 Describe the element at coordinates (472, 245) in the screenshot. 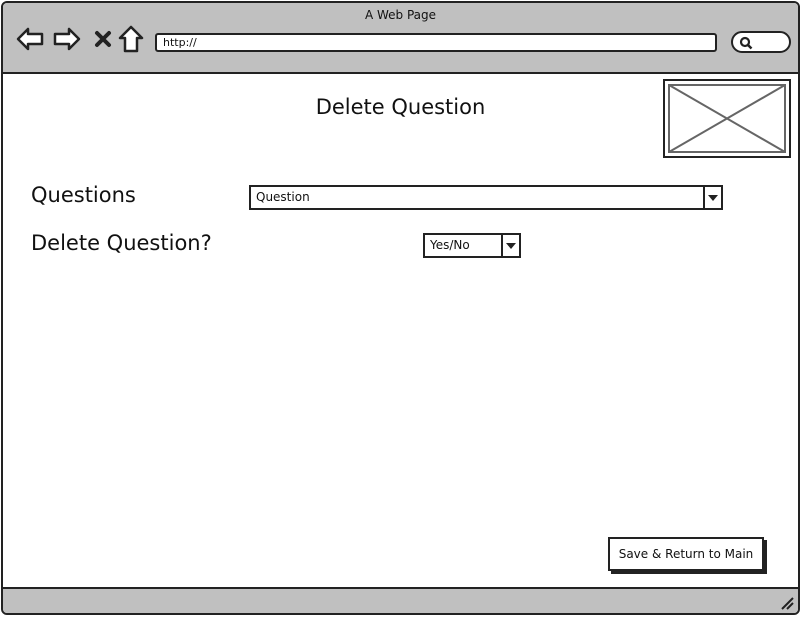

I see `delete-confirm-select: Yes/No` at that location.